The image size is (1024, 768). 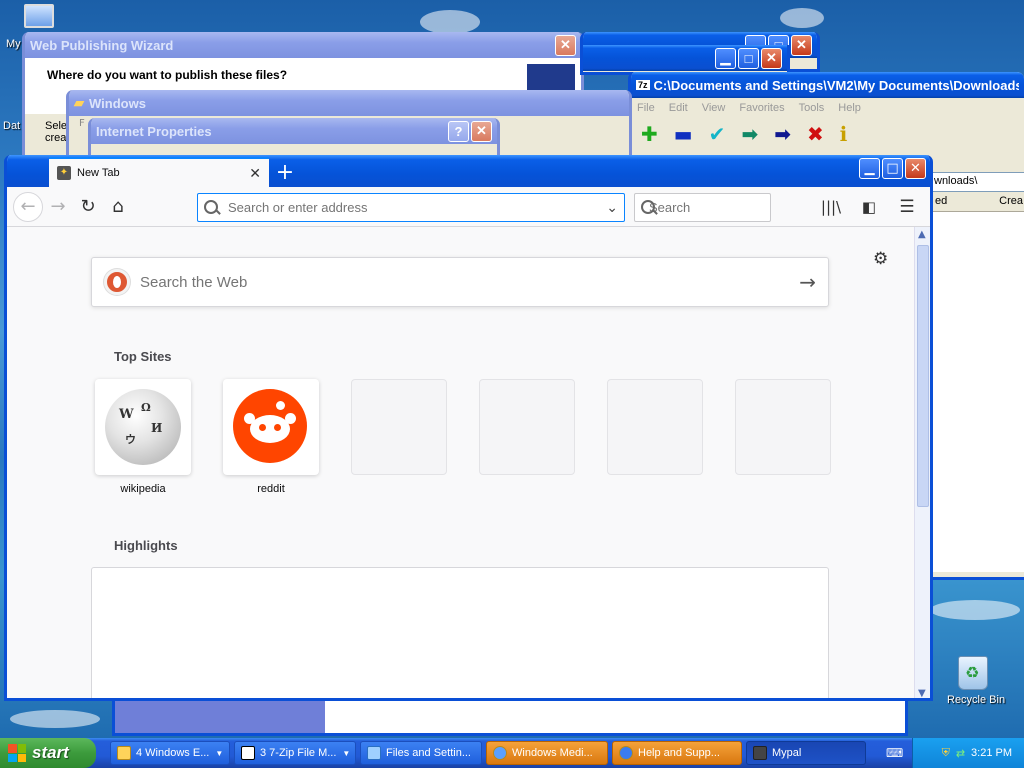 What do you see at coordinates (124, 753) in the screenshot?
I see `folder-icon` at bounding box center [124, 753].